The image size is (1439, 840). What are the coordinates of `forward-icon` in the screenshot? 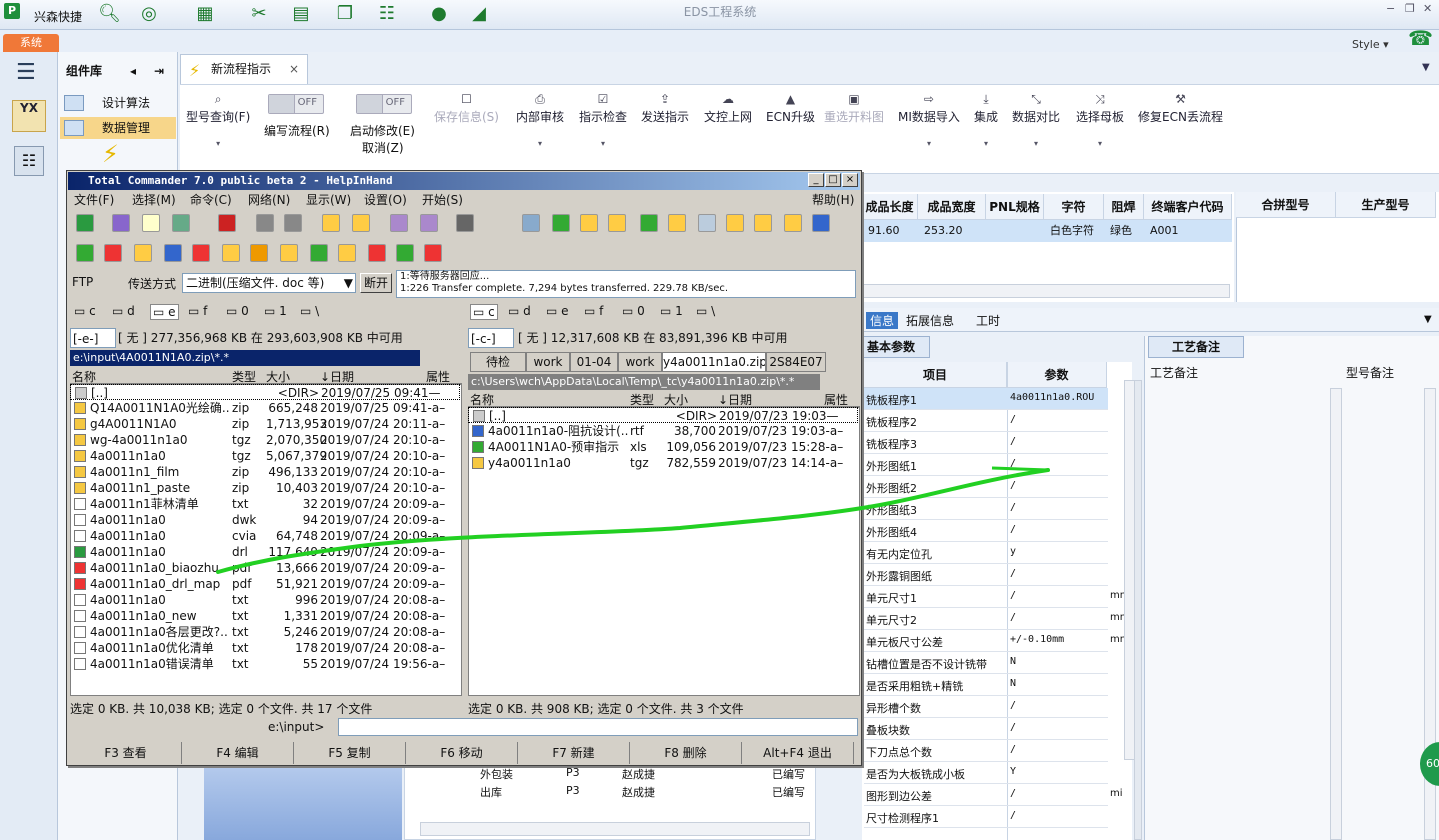 It's located at (293, 223).